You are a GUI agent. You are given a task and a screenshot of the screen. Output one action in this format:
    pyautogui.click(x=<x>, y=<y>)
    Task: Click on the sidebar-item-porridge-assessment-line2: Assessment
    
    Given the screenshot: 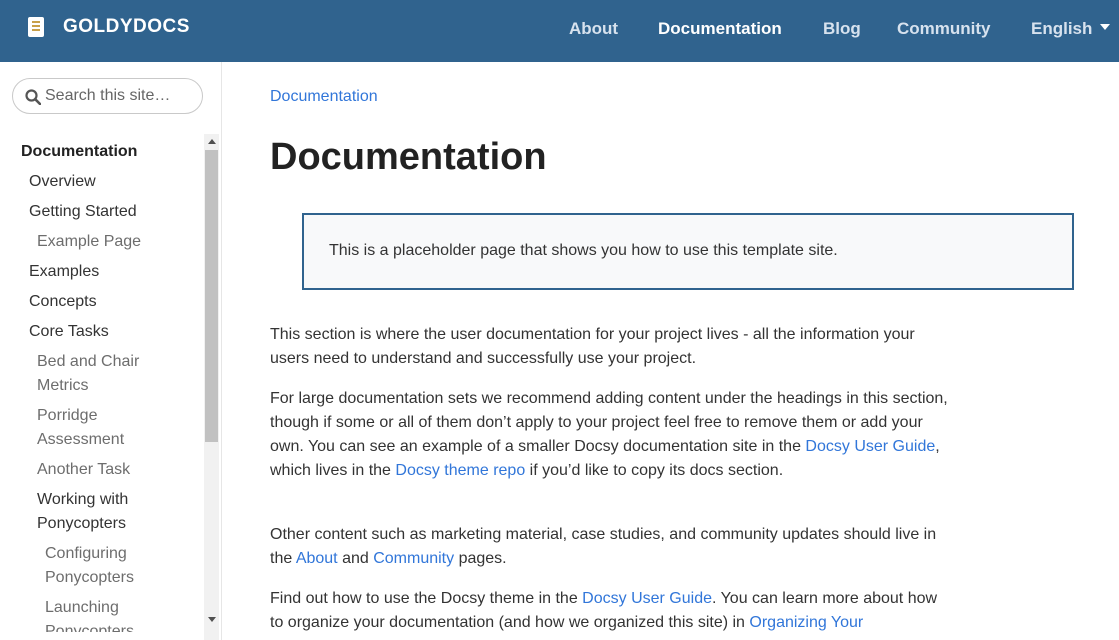 What is the action you would take?
    pyautogui.click(x=80, y=440)
    